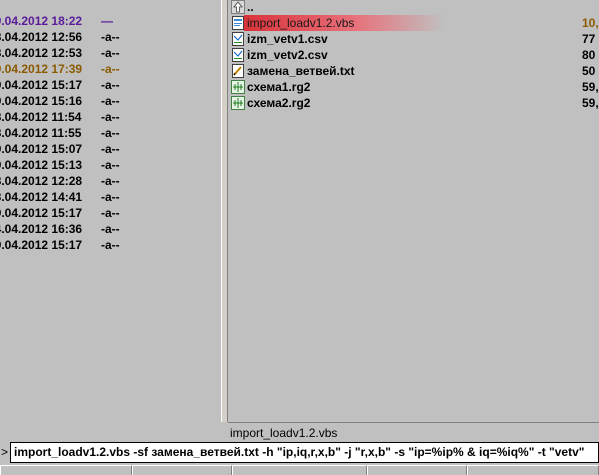 This screenshot has width=599, height=475. Describe the element at coordinates (413, 39) in the screenshot. I see `file-row: izm_vetv1.csv 77` at that location.